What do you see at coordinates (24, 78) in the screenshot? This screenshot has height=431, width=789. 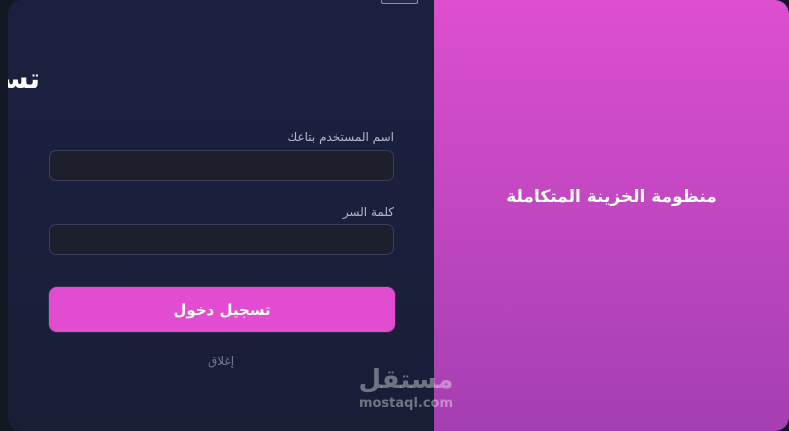 I see `login-title: تسجيل دخولك` at bounding box center [24, 78].